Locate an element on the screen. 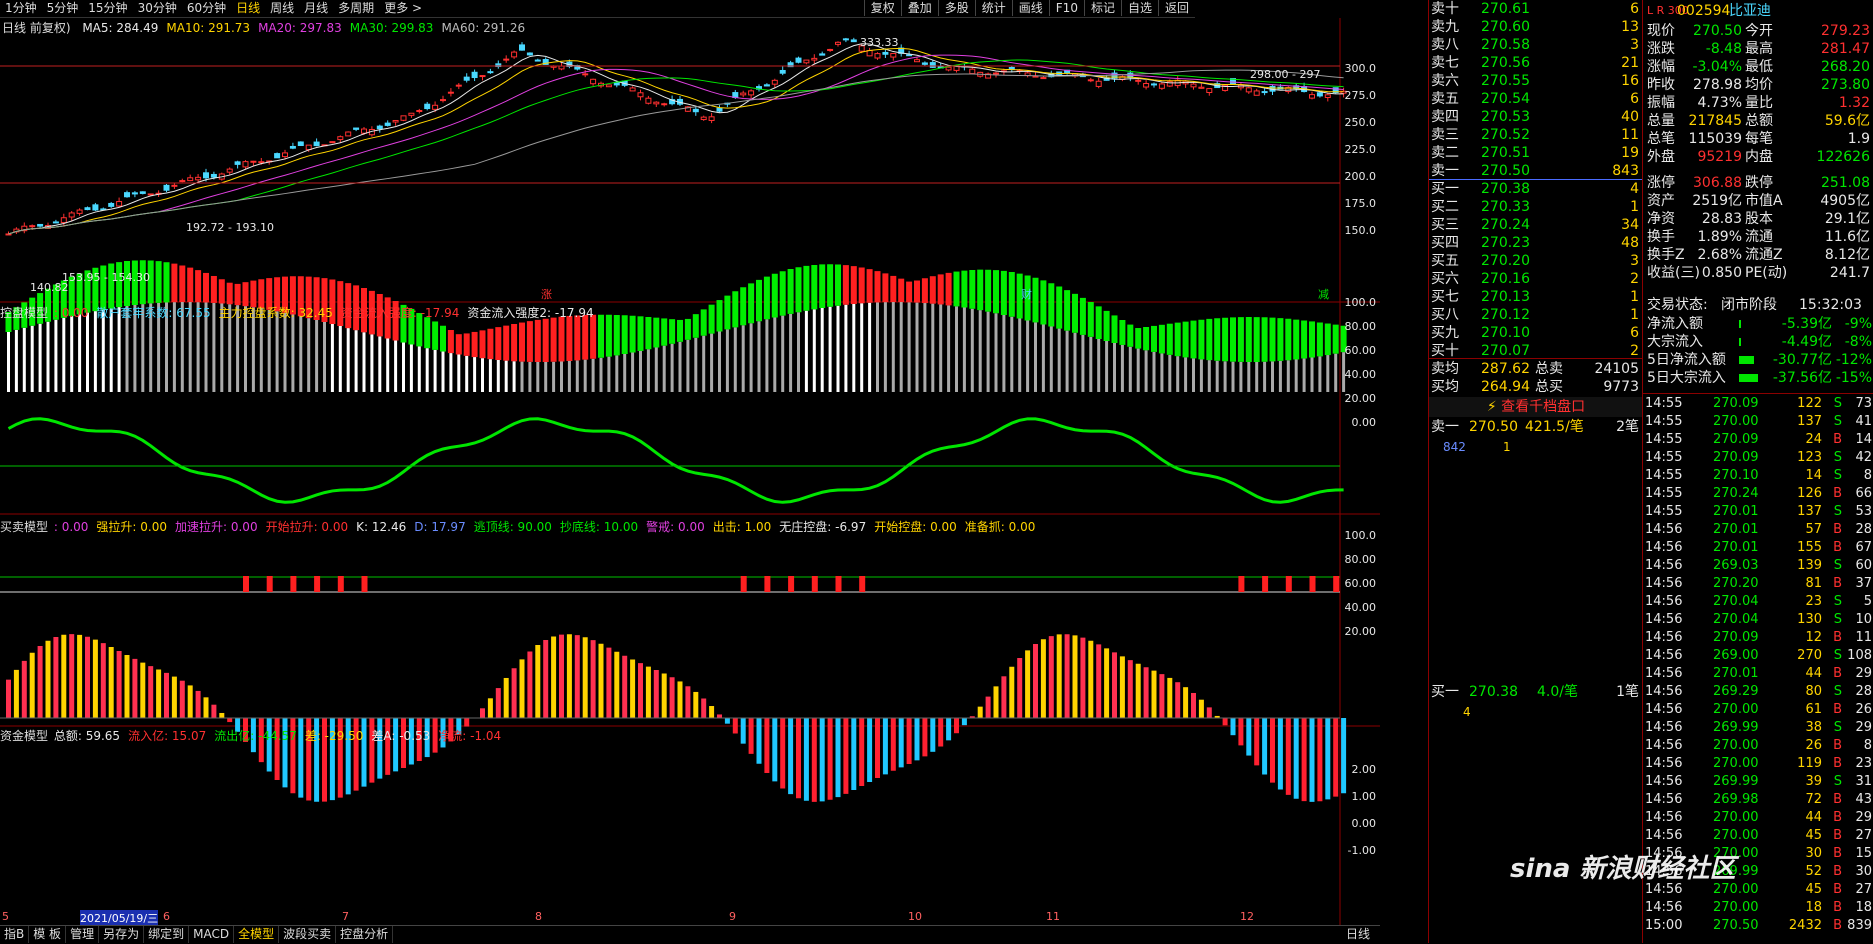  event-zhang: 涨 is located at coordinates (546, 294).